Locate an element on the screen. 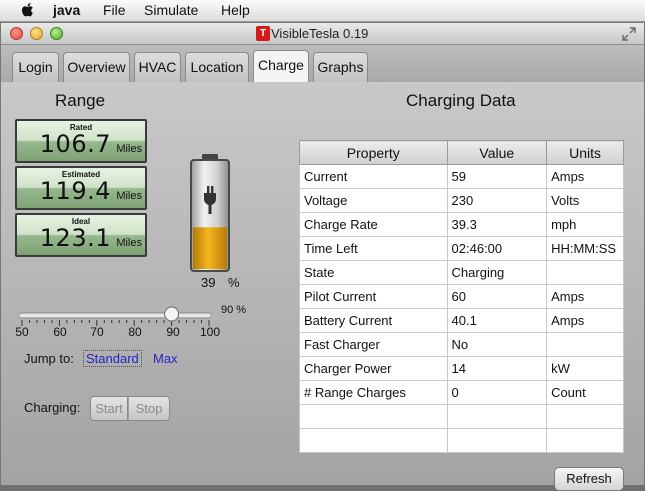  cell-value: 40.1 is located at coordinates (497, 320).